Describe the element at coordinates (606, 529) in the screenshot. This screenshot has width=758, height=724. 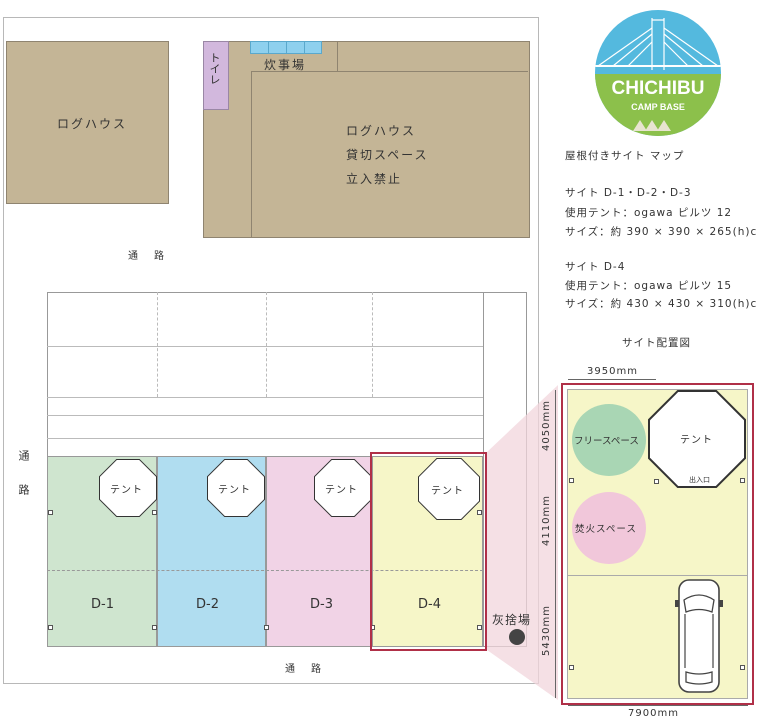
I see `fire-space-label: 焚火スペース` at that location.